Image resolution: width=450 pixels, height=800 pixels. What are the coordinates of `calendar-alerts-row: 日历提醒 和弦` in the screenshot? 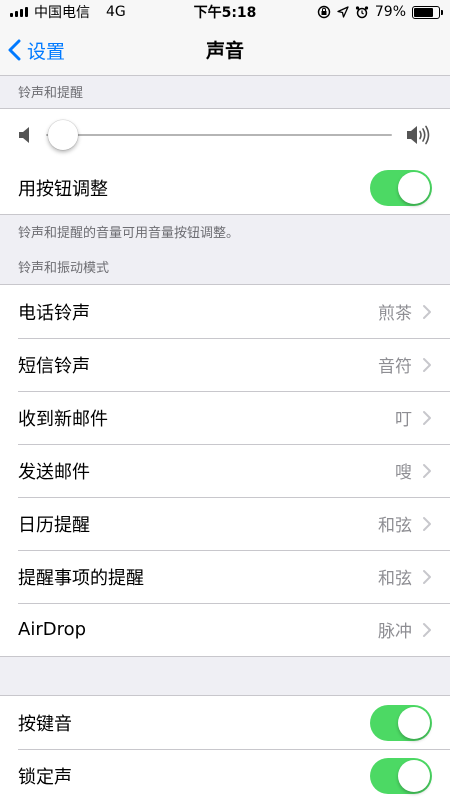 It's located at (225, 523).